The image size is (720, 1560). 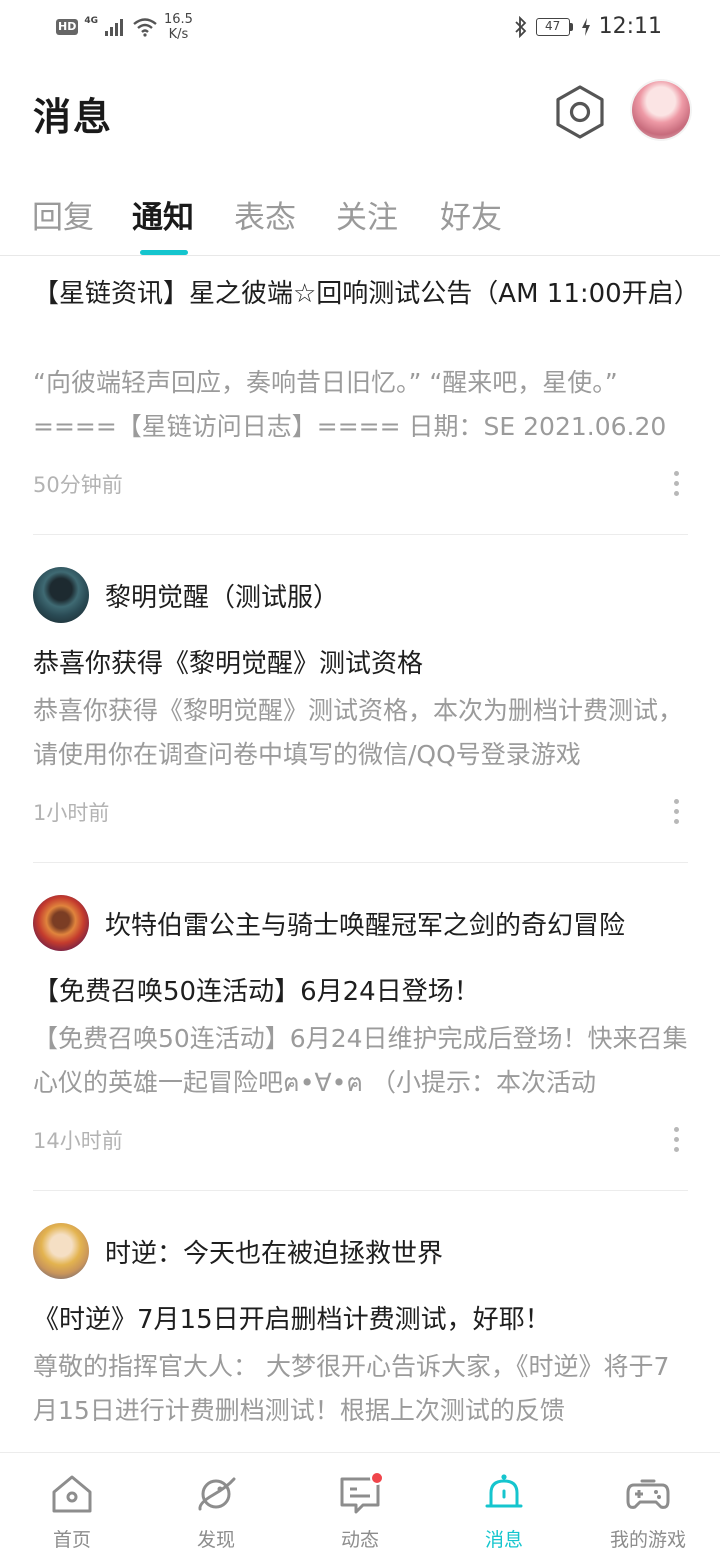 I want to click on source-name: 黎明觉醒（测试服）, so click(x=222, y=597).